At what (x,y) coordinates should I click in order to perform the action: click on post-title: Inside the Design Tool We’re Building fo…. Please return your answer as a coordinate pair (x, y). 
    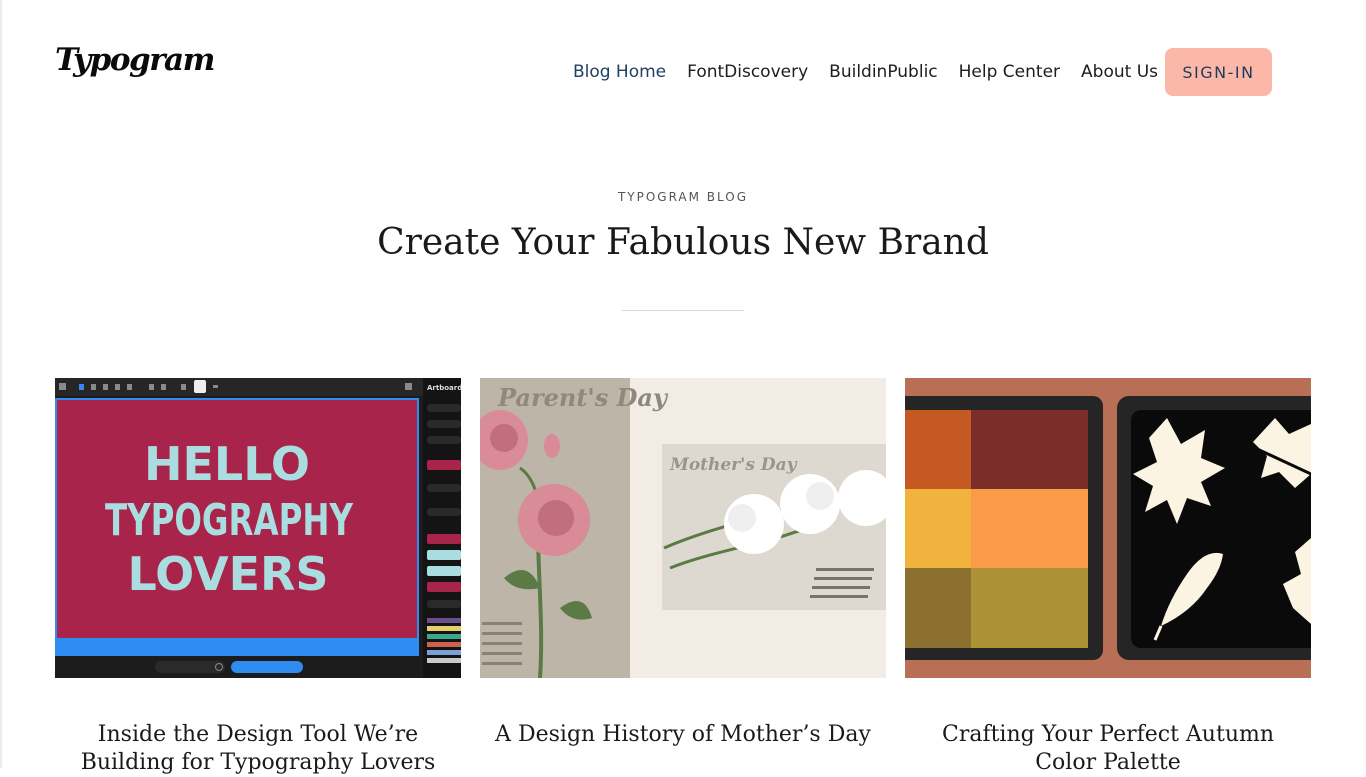
    Looking at the image, I should click on (258, 749).